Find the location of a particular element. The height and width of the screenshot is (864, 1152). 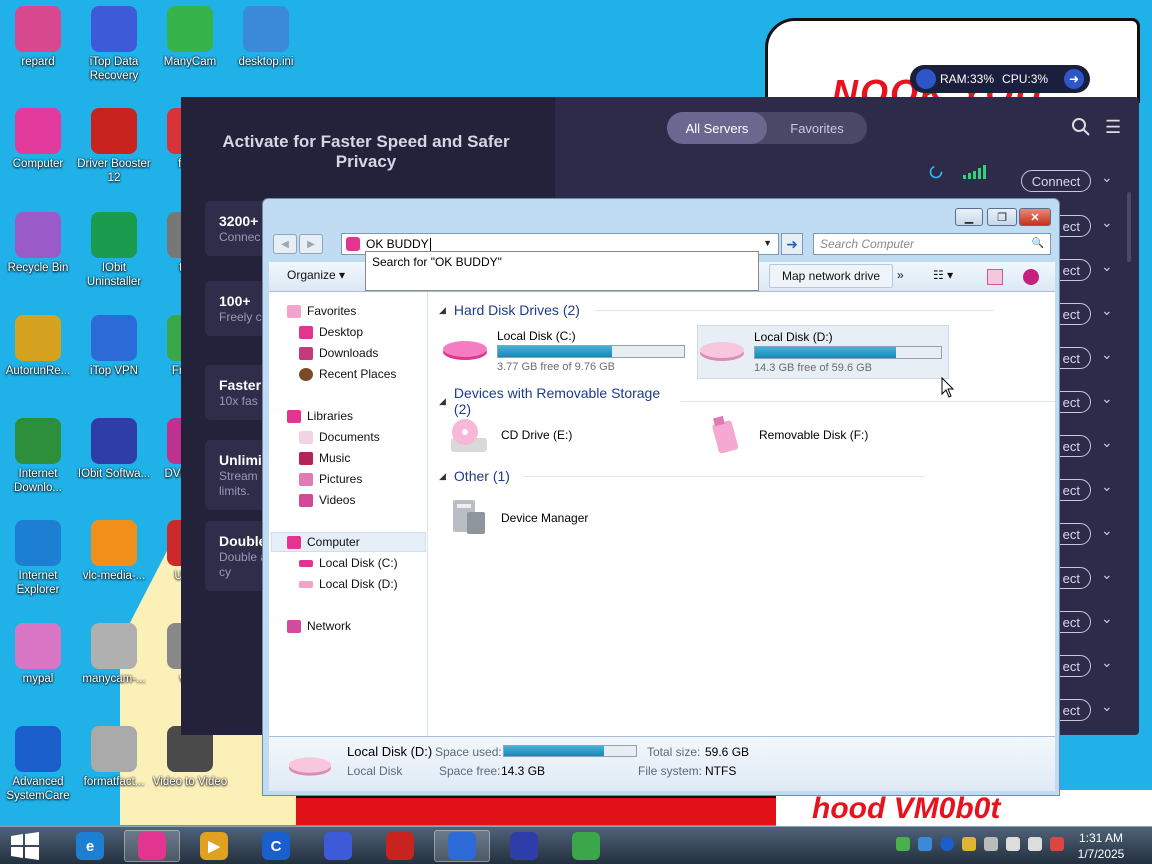

desktop-icon-mypal: mypal is located at coordinates (38, 654).